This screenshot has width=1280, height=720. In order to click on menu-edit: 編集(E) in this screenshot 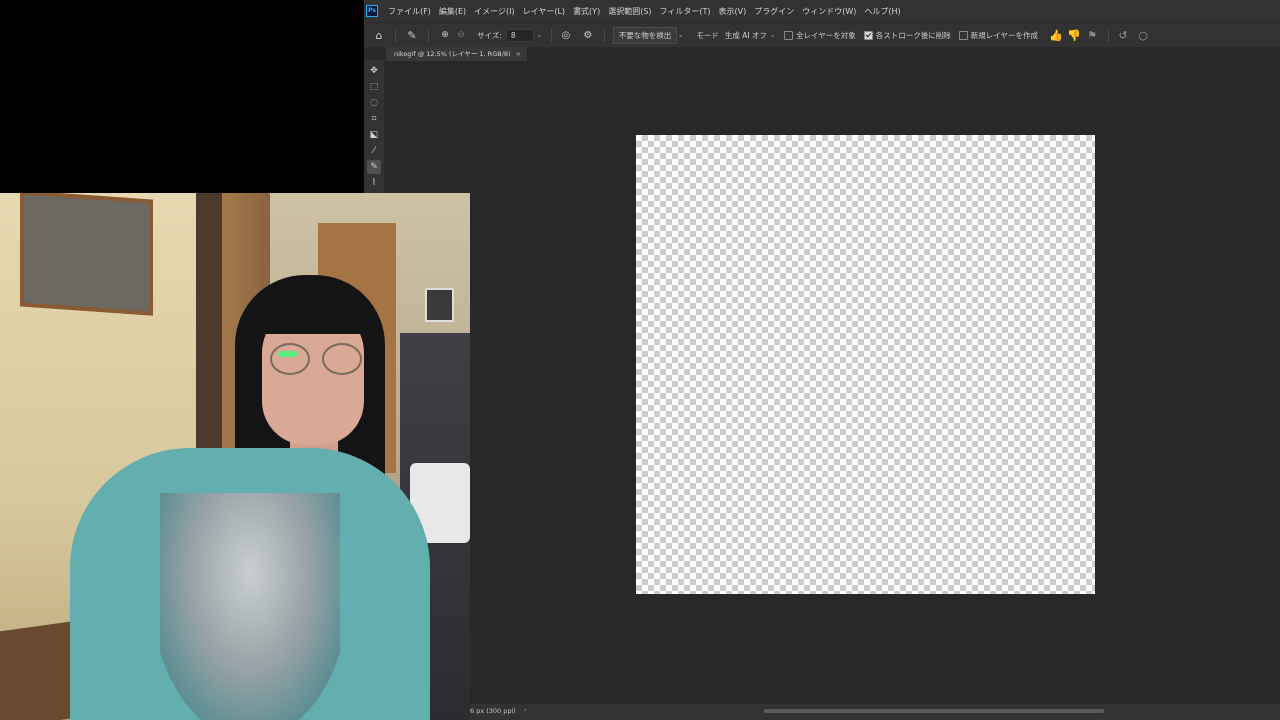, I will do `click(452, 11)`.